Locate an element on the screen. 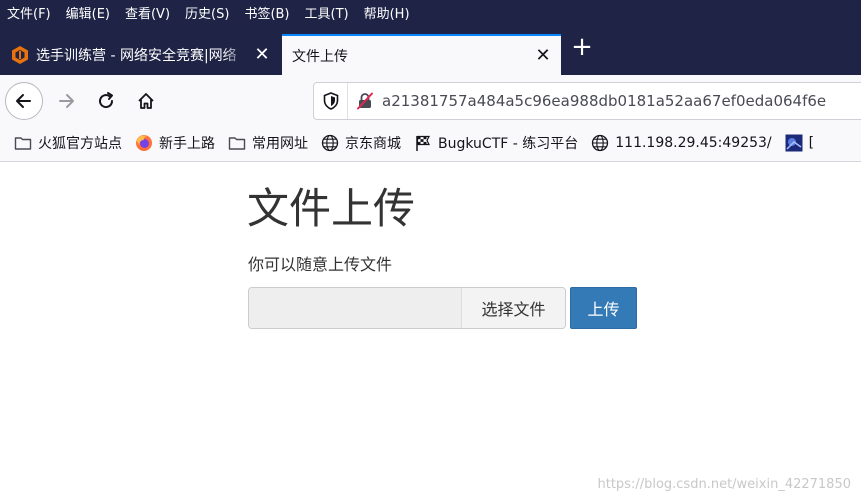 The image size is (861, 502). reload-icon is located at coordinates (106, 100).